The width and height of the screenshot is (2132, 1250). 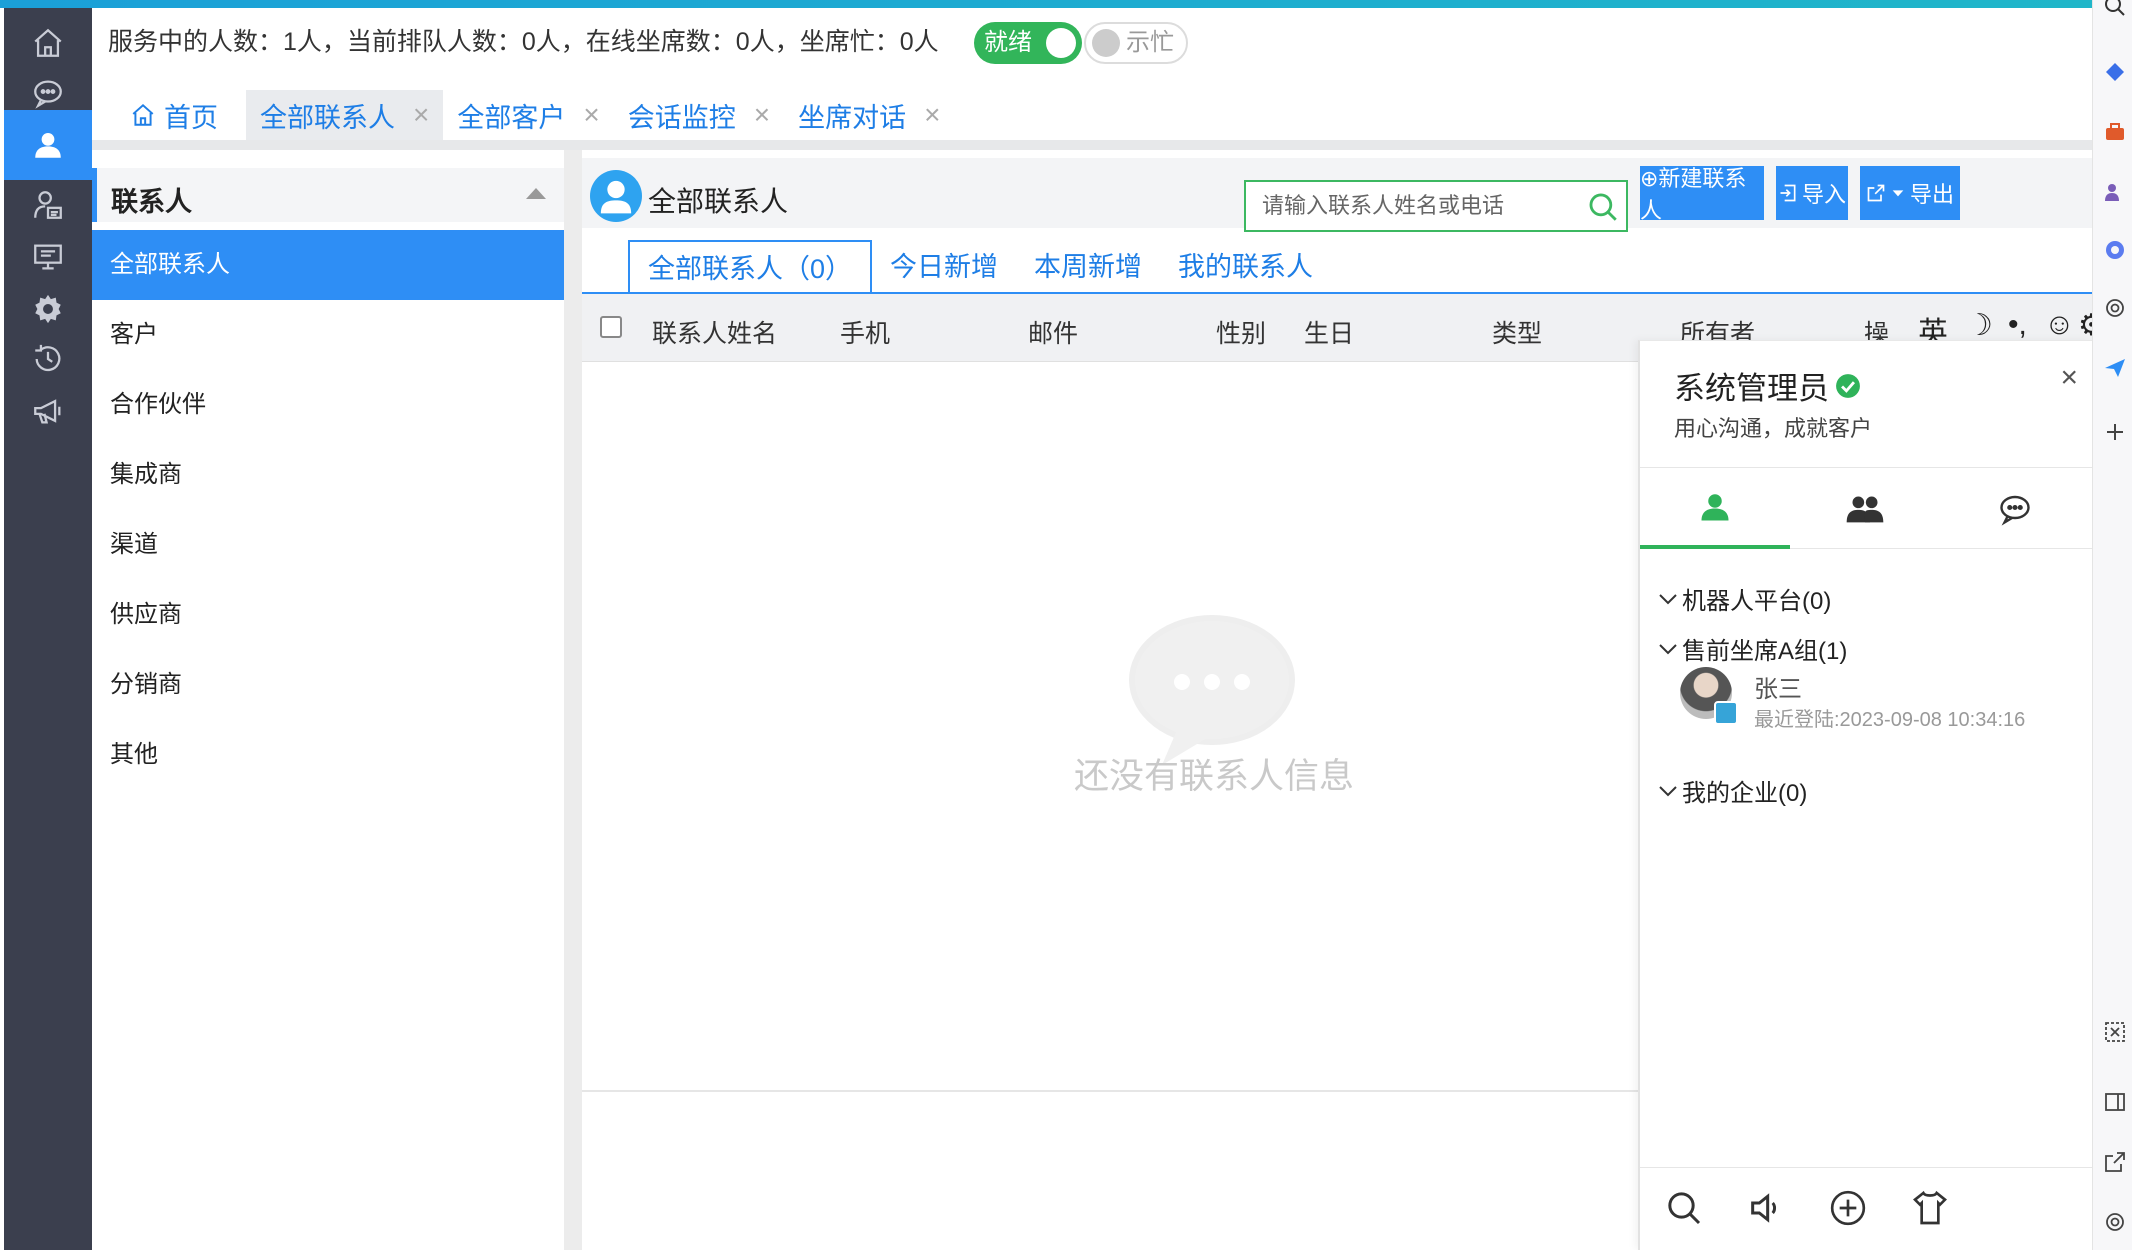 I want to click on contact-subtabs: 全部联系人（0） 今日新增 本周新增 我的联系人, so click(x=979, y=267).